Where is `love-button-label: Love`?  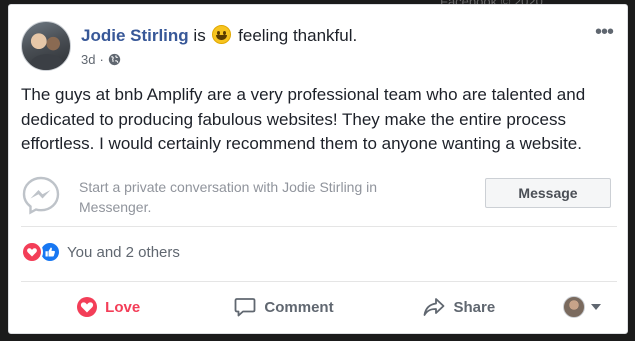 love-button-label: Love is located at coordinates (123, 307).